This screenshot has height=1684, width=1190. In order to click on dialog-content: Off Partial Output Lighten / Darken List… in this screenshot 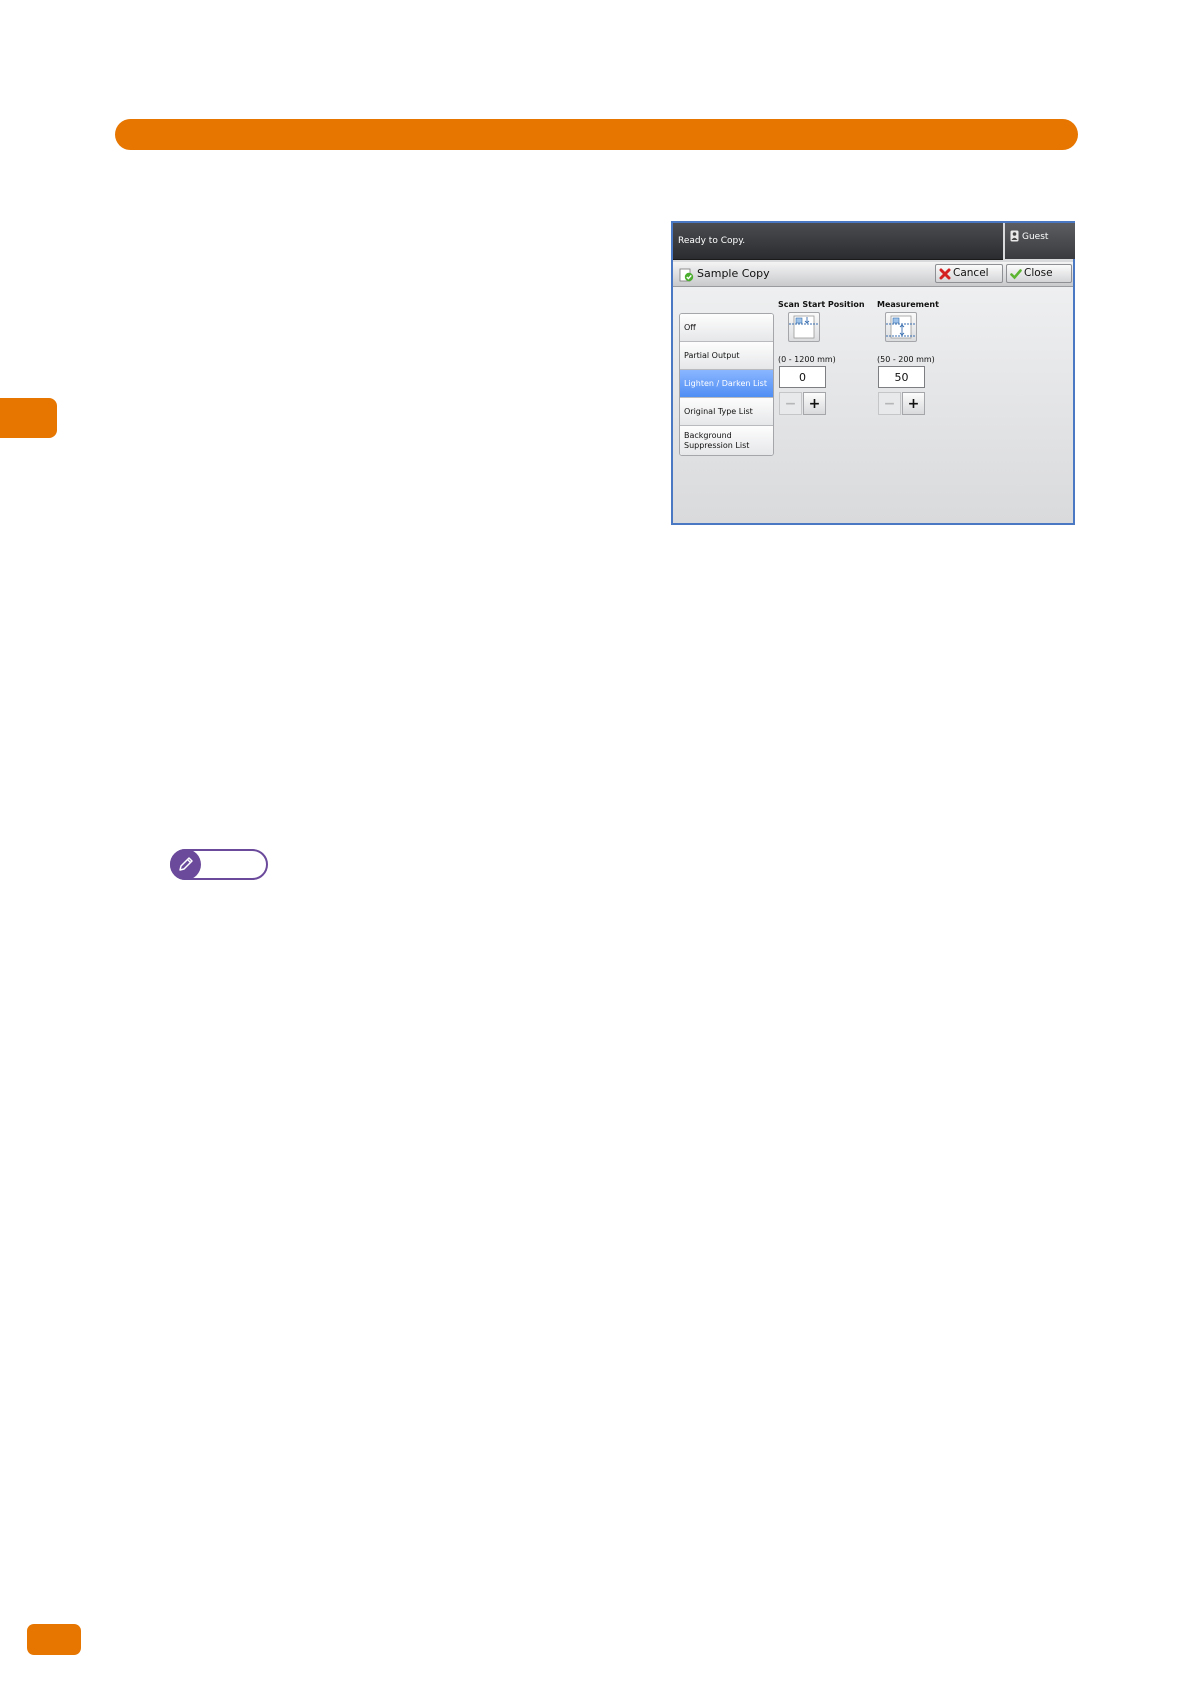, I will do `click(873, 405)`.